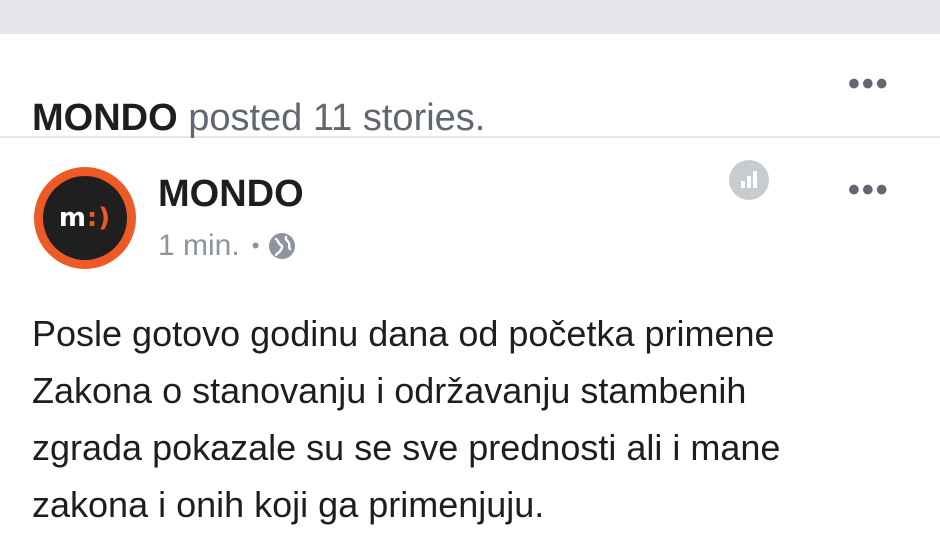  What do you see at coordinates (105, 118) in the screenshot?
I see `story-author: MONDO` at bounding box center [105, 118].